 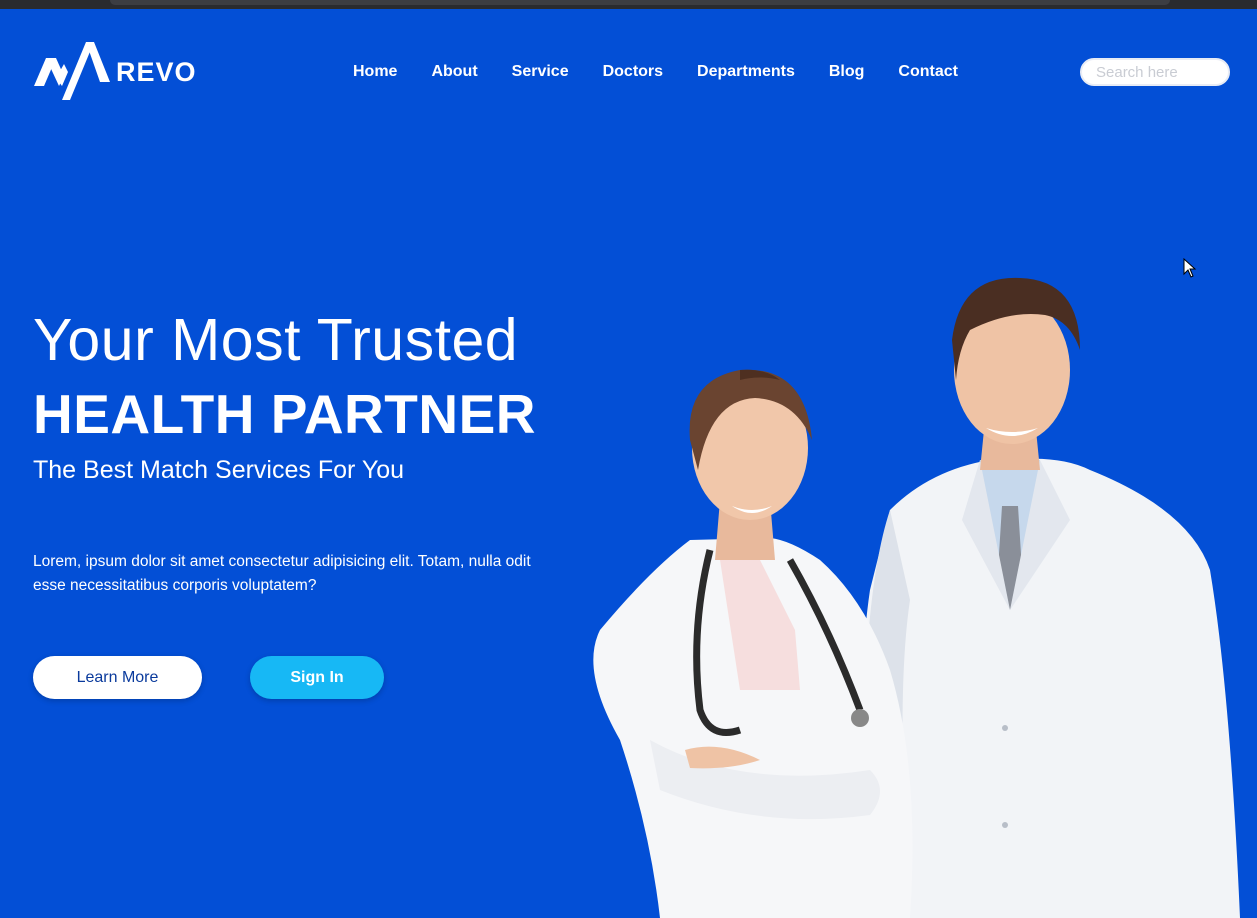 I want to click on revo-logo-icon, so click(x=72, y=71).